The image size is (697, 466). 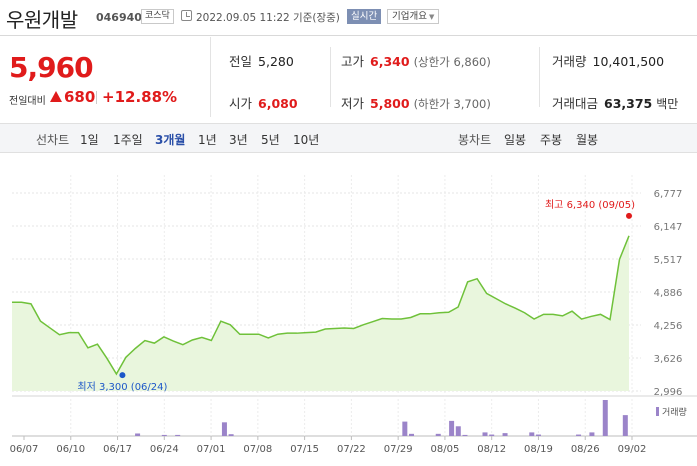 What do you see at coordinates (122, 375) in the screenshot?
I see `low-marker` at bounding box center [122, 375].